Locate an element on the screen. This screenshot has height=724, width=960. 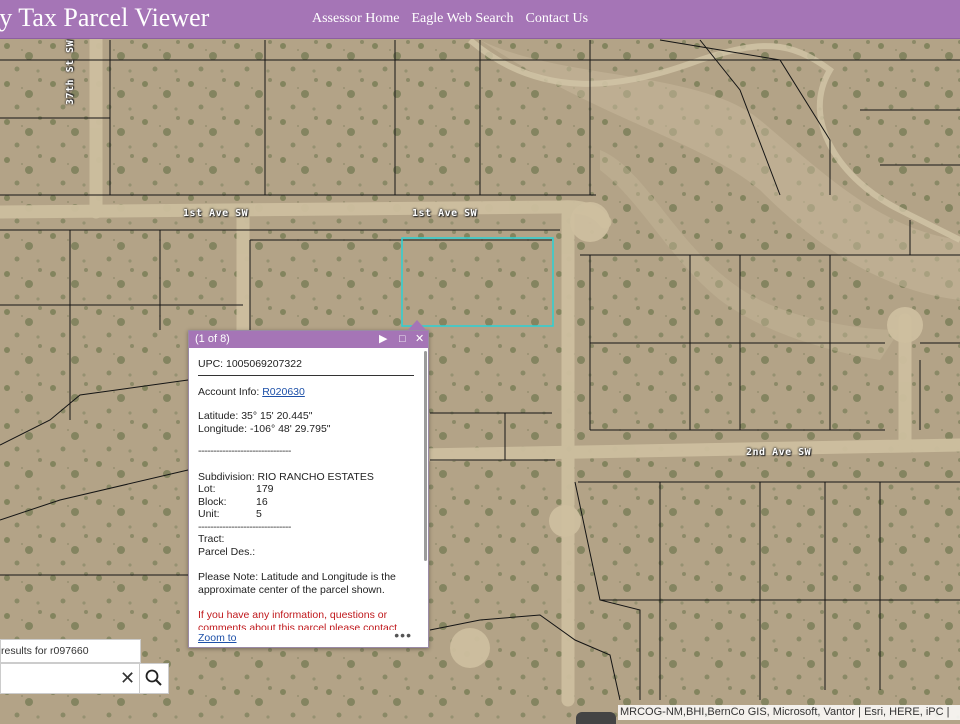
account-link: R020630 is located at coordinates (283, 392).